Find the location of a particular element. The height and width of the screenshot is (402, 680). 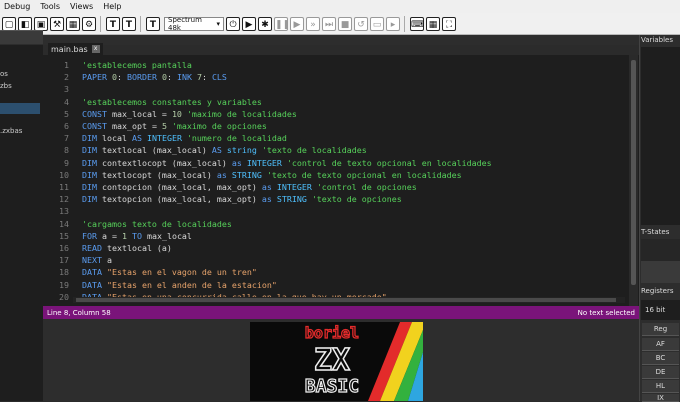

image-icon: ▦ is located at coordinates (73, 23).